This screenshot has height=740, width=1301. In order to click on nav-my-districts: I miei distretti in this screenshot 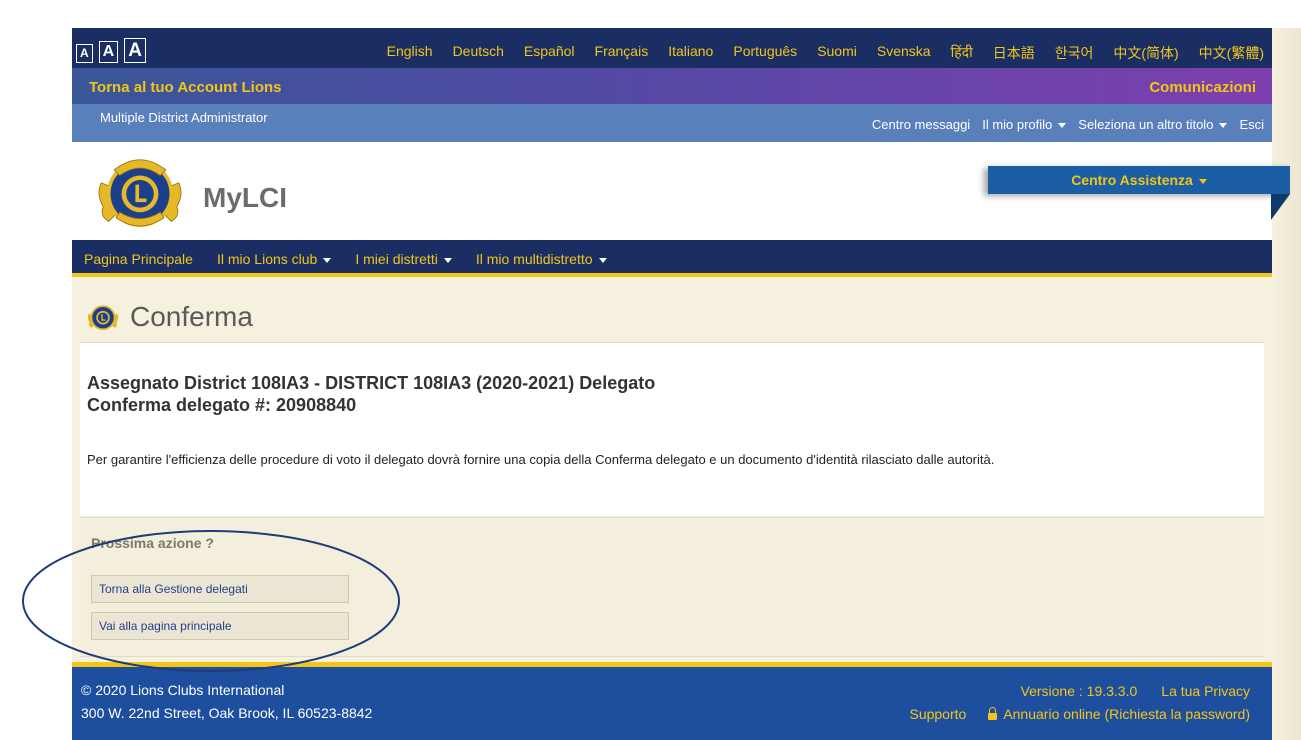, I will do `click(403, 259)`.